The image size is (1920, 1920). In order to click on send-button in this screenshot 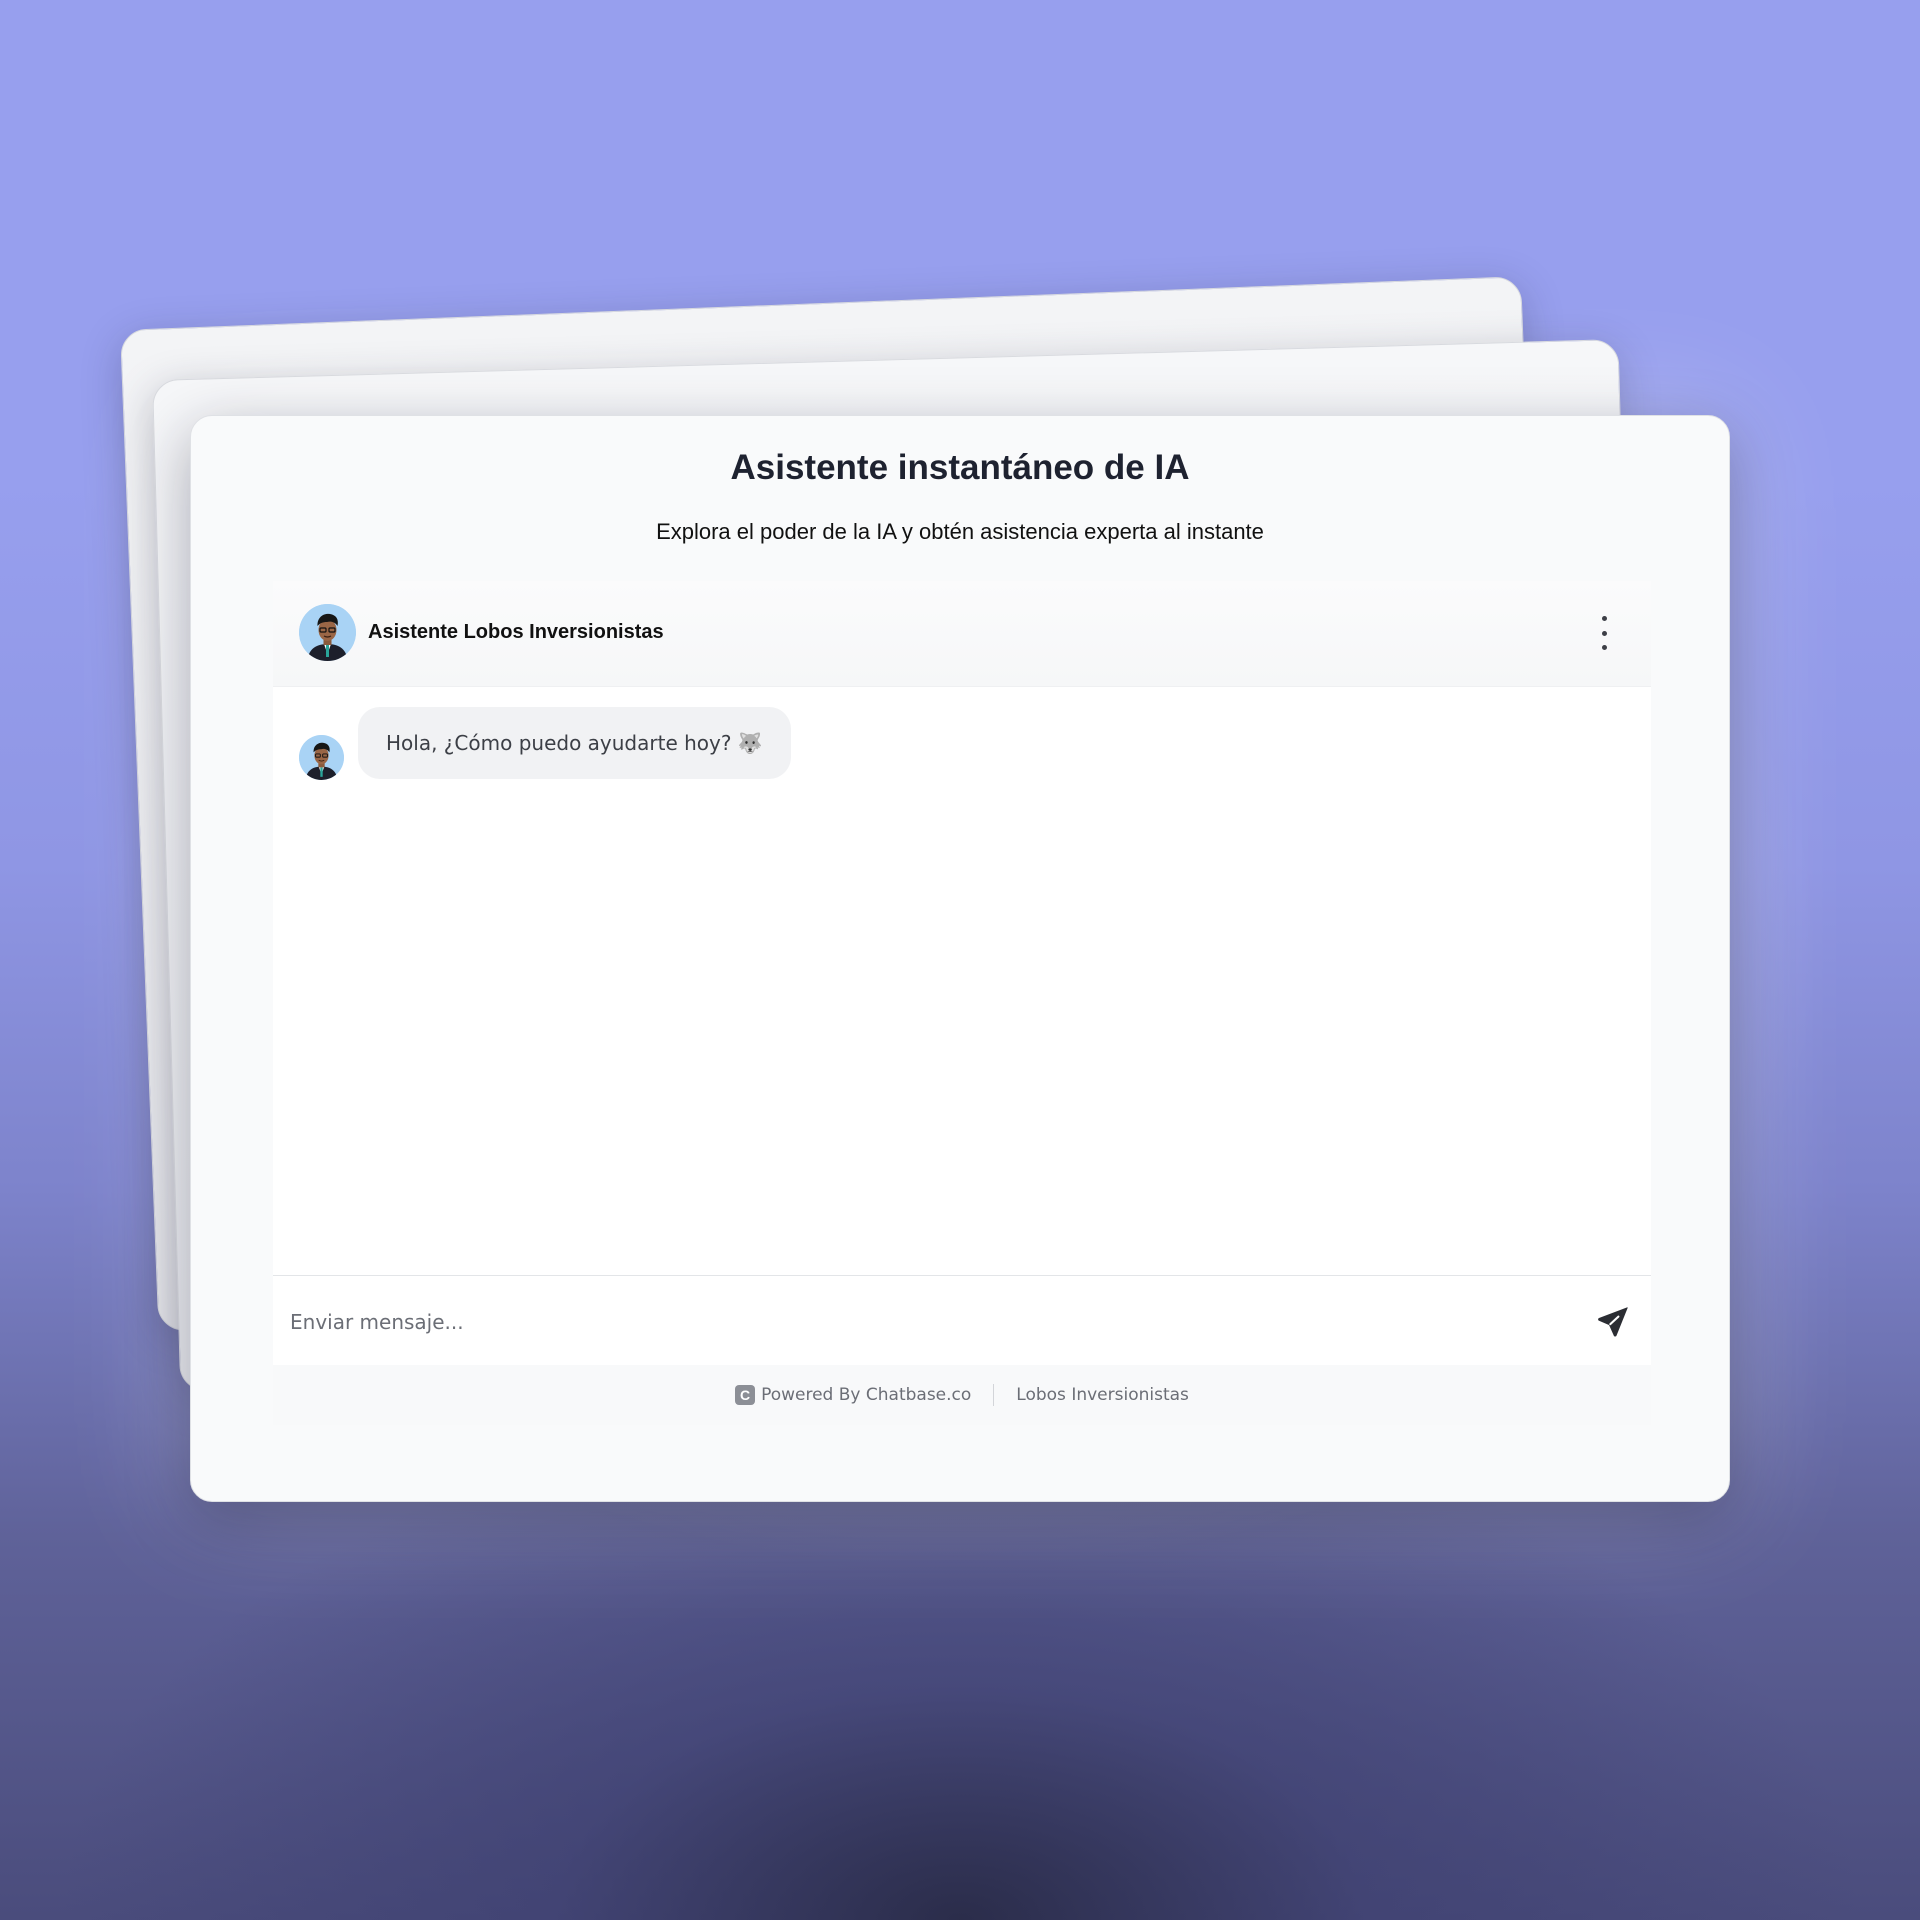, I will do `click(1613, 1322)`.